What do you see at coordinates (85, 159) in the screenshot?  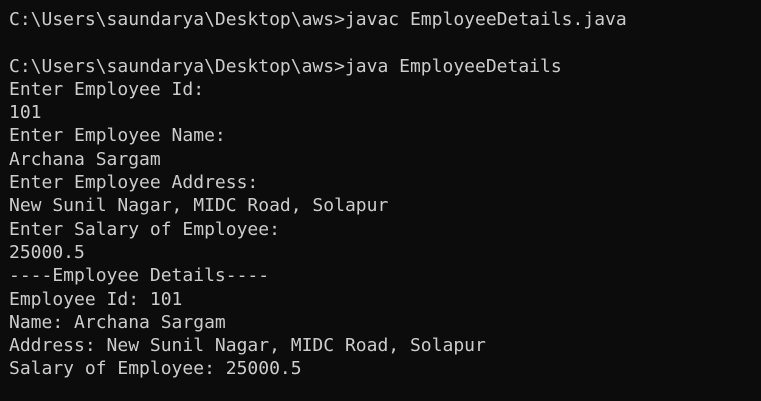 I see `input-employee-name: Archana Sargam` at bounding box center [85, 159].